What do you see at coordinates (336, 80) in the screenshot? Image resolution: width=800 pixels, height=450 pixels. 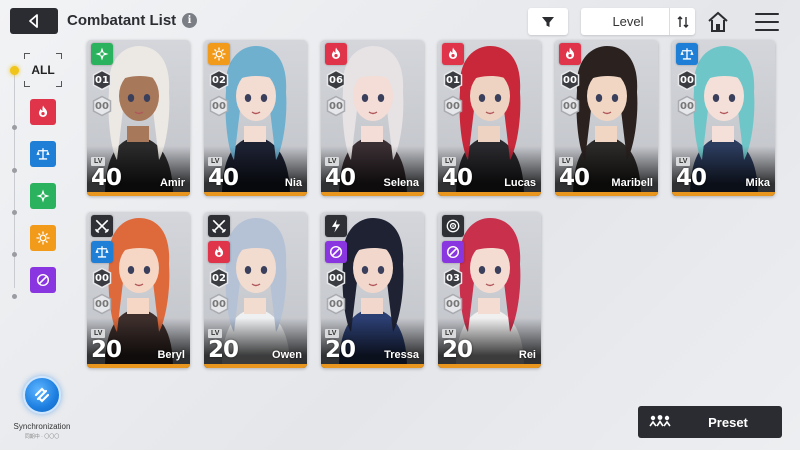 I see `rank-badge: 06` at bounding box center [336, 80].